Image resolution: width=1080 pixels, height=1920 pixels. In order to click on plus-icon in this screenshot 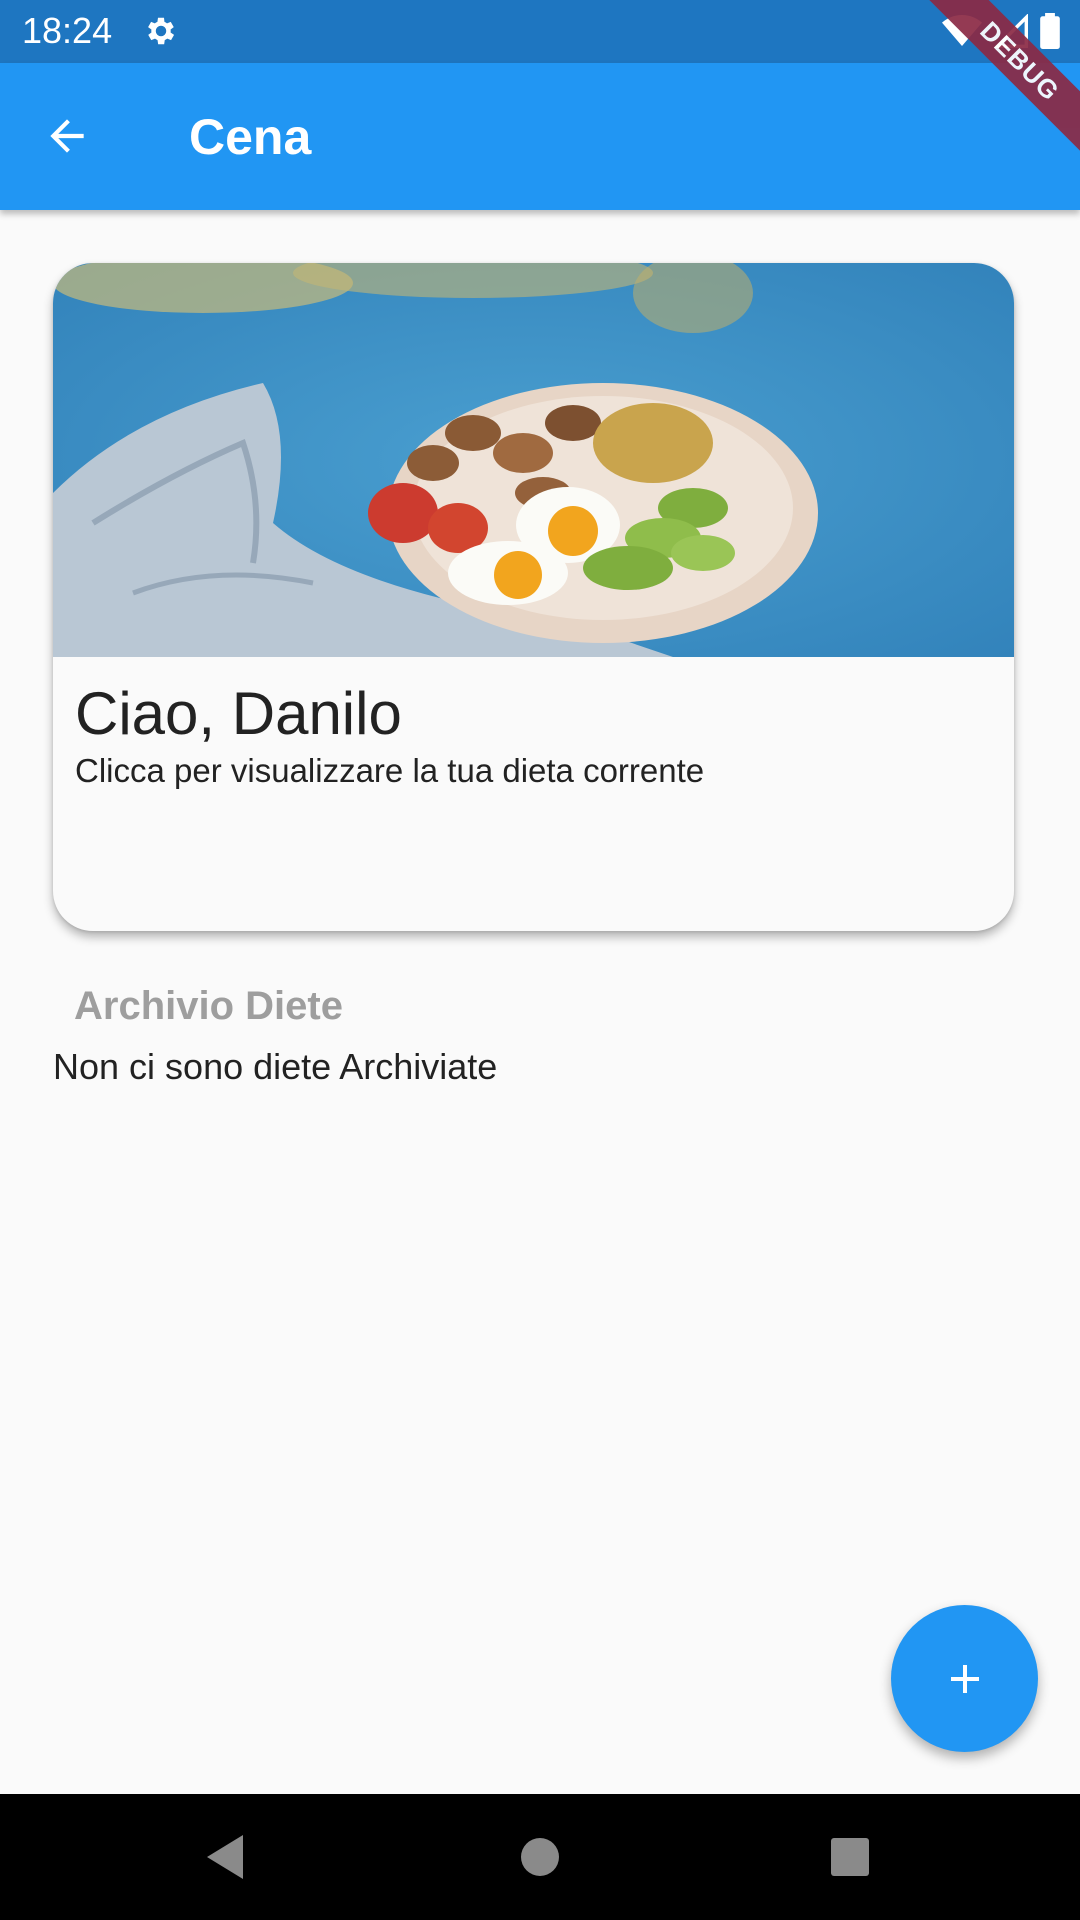, I will do `click(964, 1678)`.